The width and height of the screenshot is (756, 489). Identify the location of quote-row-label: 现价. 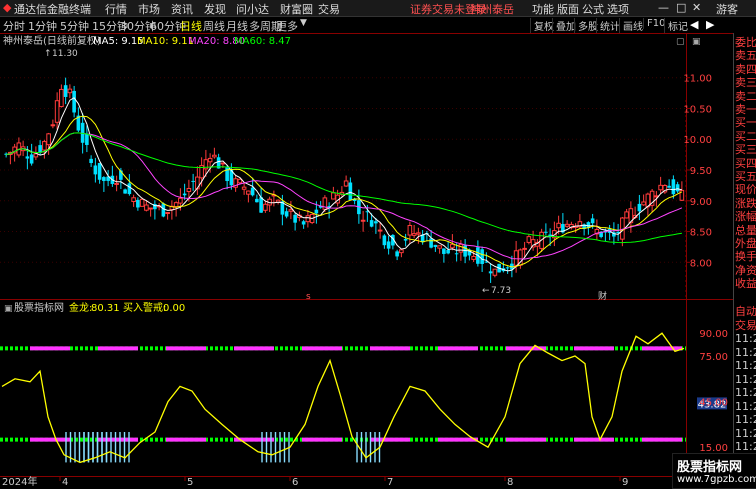
(745, 190).